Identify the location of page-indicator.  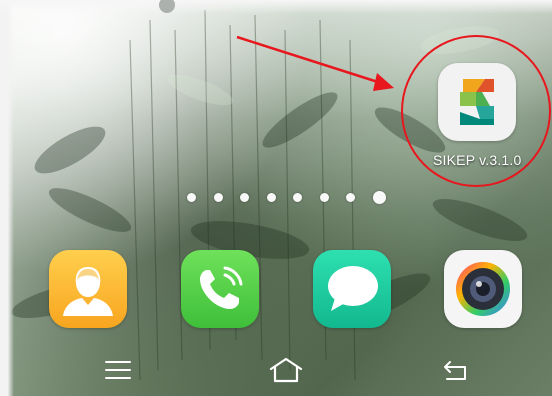
(286, 197).